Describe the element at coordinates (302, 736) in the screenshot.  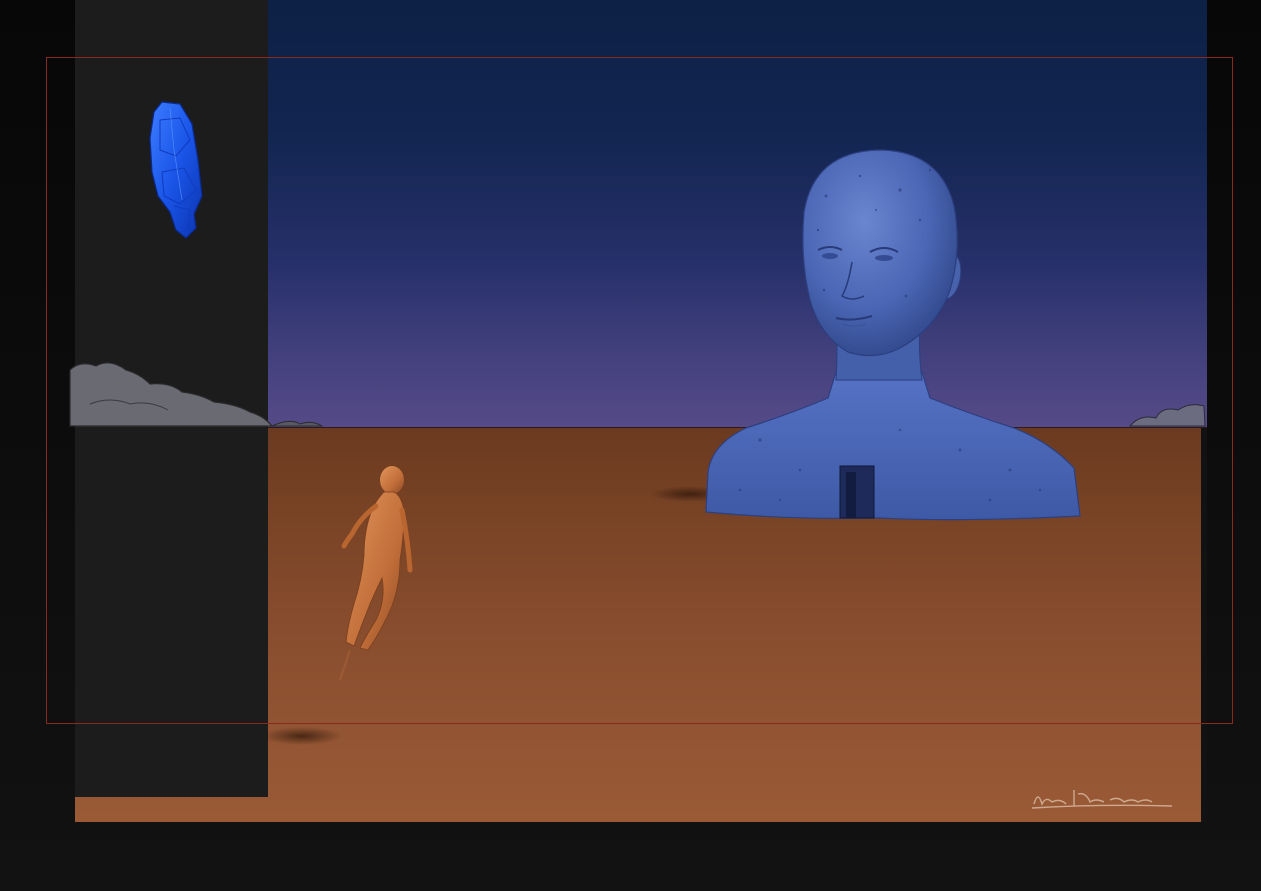
I see `figure-shadow` at that location.